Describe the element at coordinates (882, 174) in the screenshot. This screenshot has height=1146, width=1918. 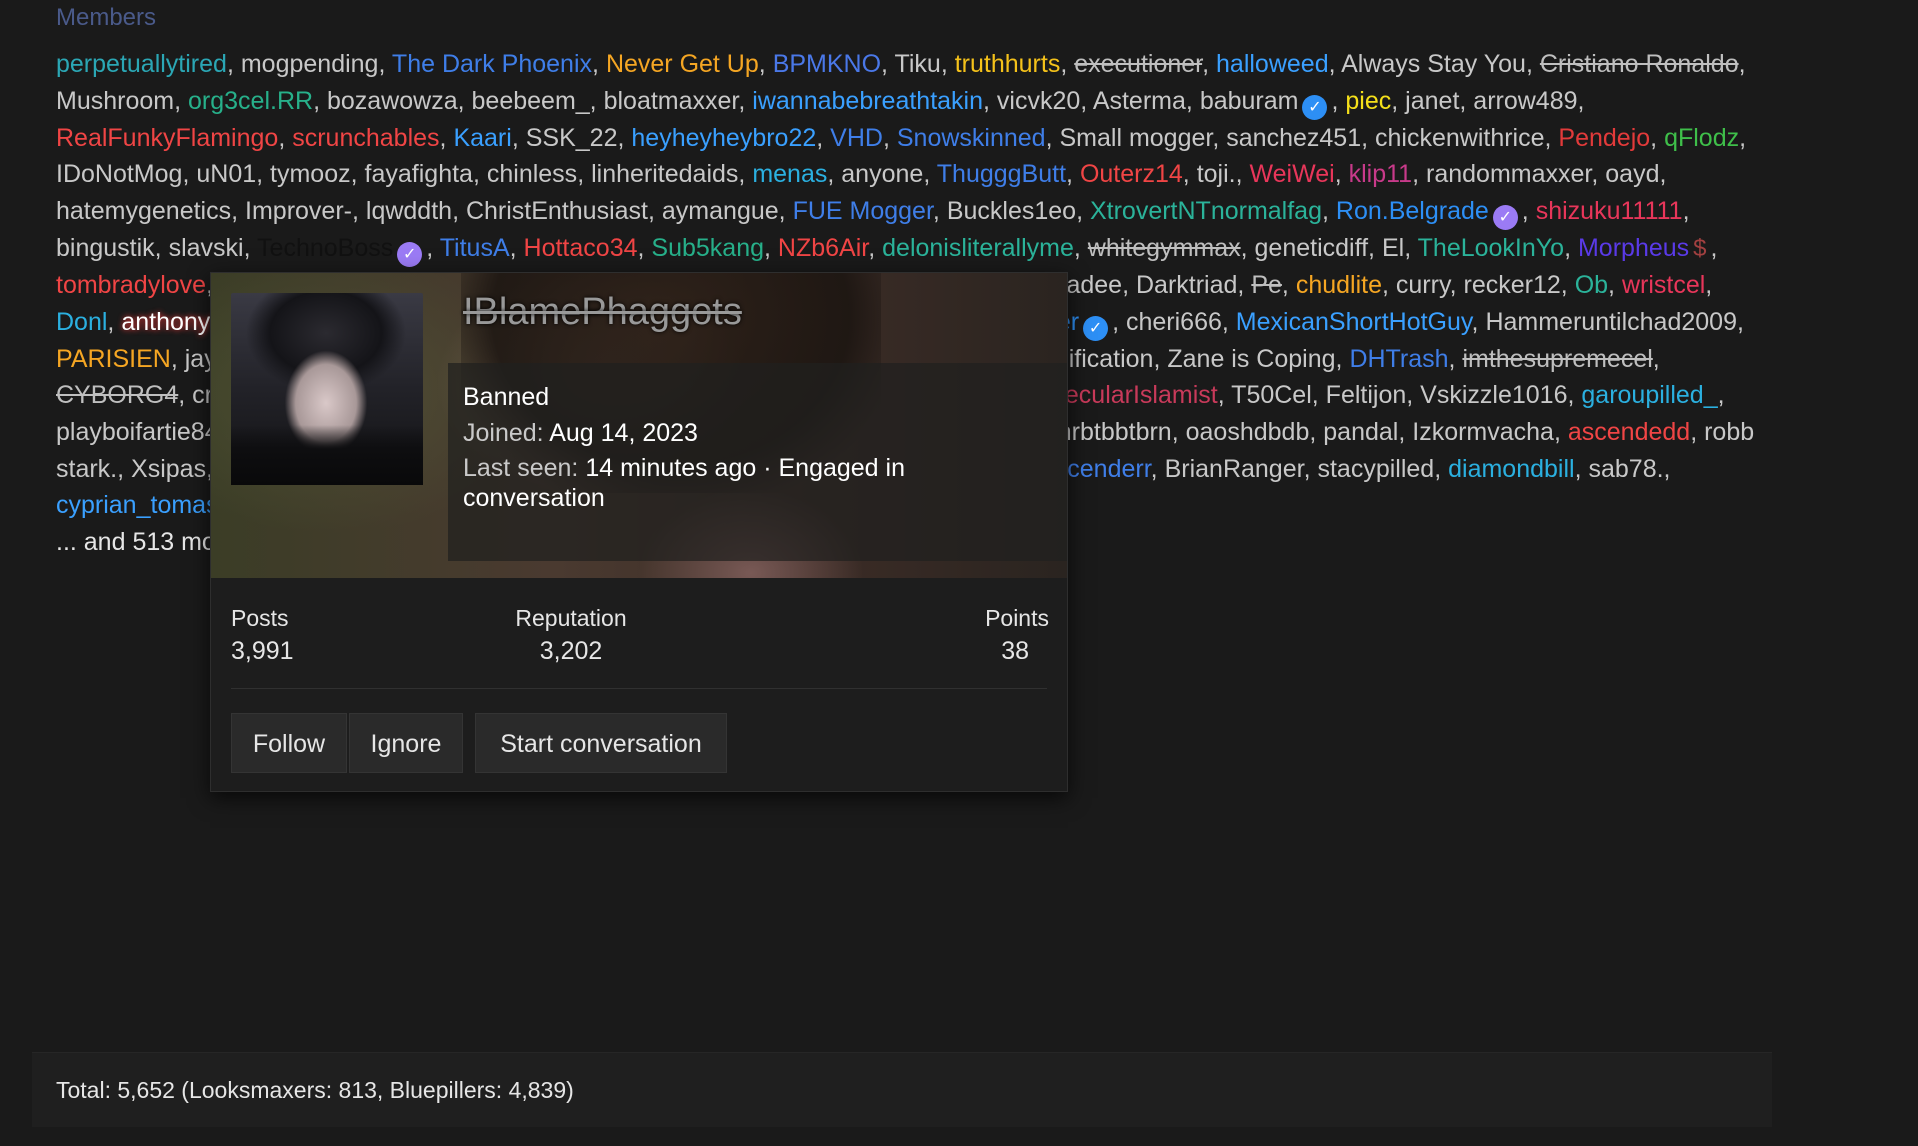
I see `member-link: anyone` at that location.